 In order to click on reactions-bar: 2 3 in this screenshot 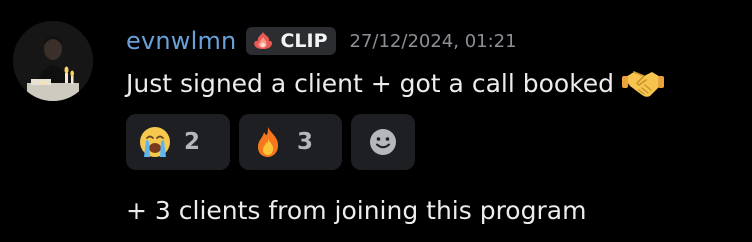, I will do `click(270, 142)`.